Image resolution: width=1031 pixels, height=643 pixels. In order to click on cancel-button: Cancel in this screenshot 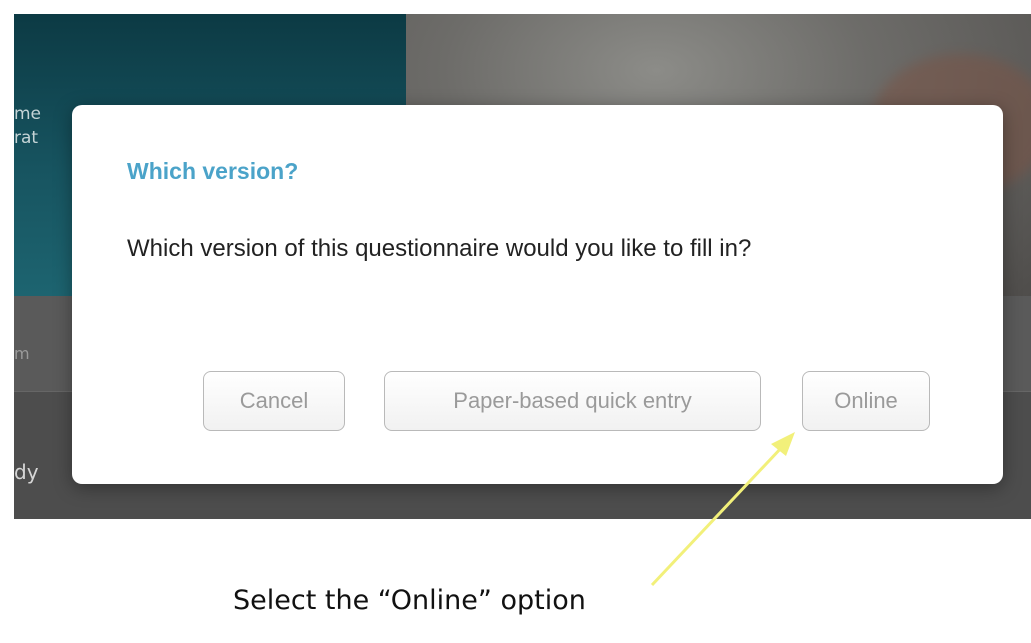, I will do `click(274, 401)`.